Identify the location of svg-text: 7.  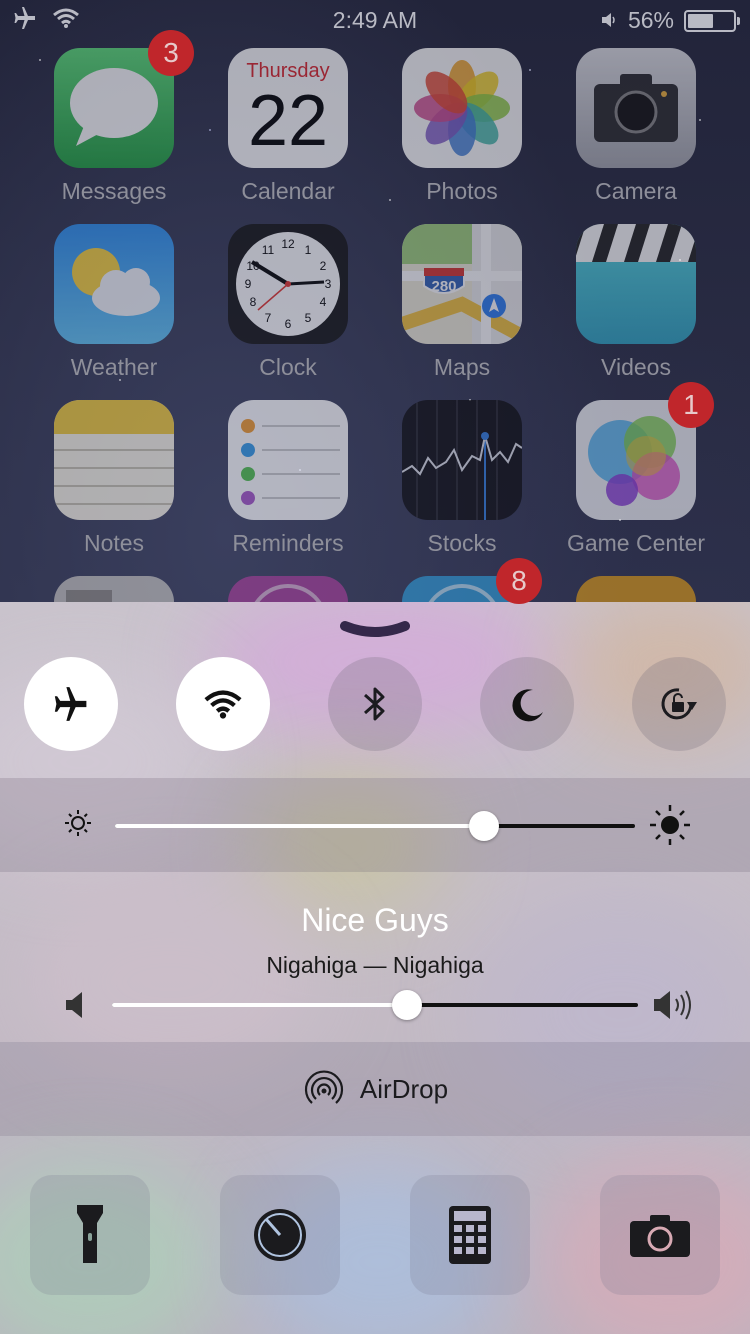
(268, 318).